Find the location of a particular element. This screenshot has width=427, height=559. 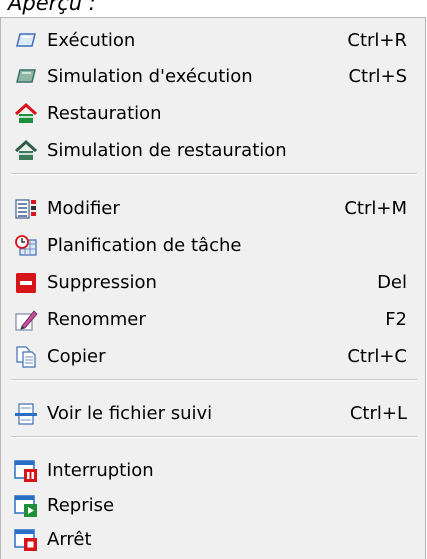

menu-item-label: Suppression is located at coordinates (102, 282).